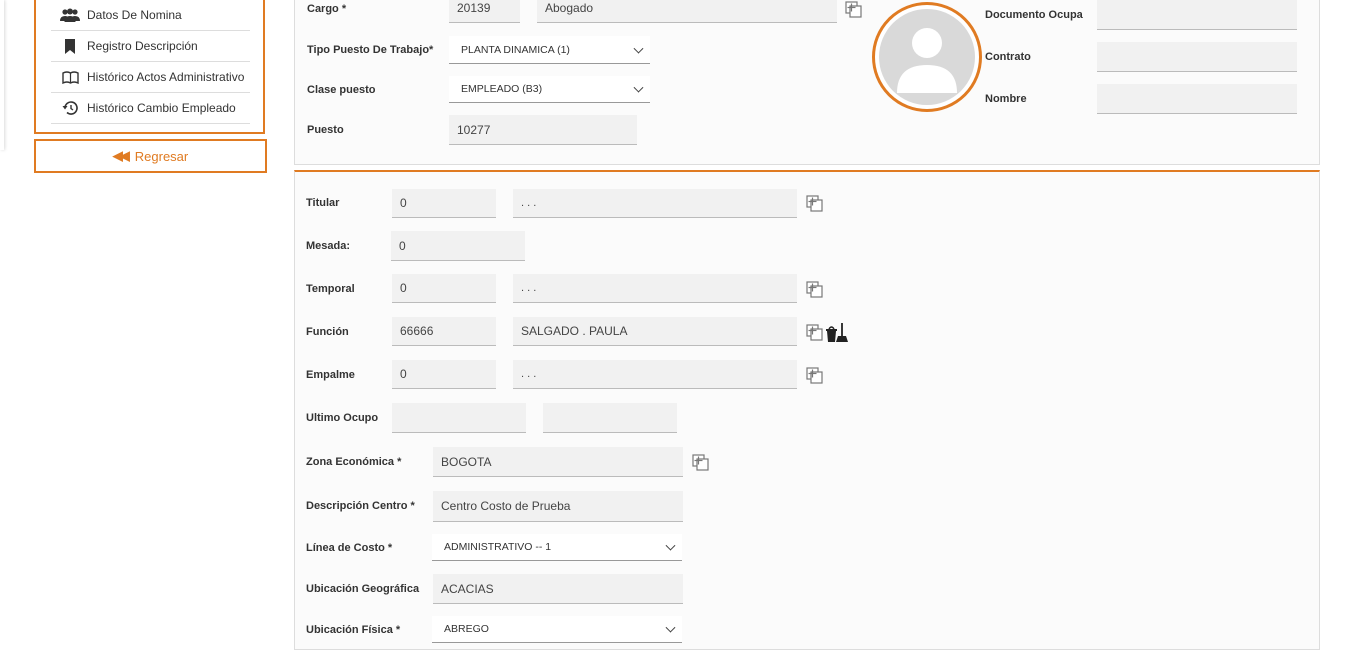 The image size is (1366, 650). What do you see at coordinates (327, 332) in the screenshot?
I see `funcion-label: Función` at bounding box center [327, 332].